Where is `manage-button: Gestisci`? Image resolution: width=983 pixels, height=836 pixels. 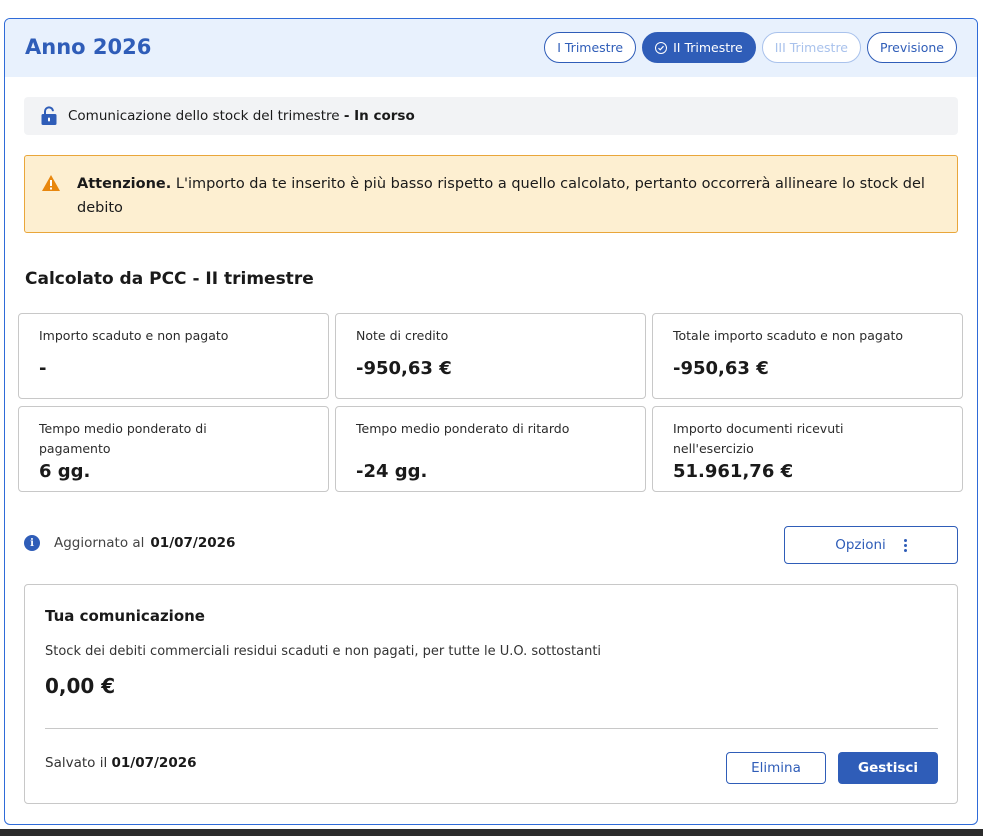
manage-button: Gestisci is located at coordinates (888, 768).